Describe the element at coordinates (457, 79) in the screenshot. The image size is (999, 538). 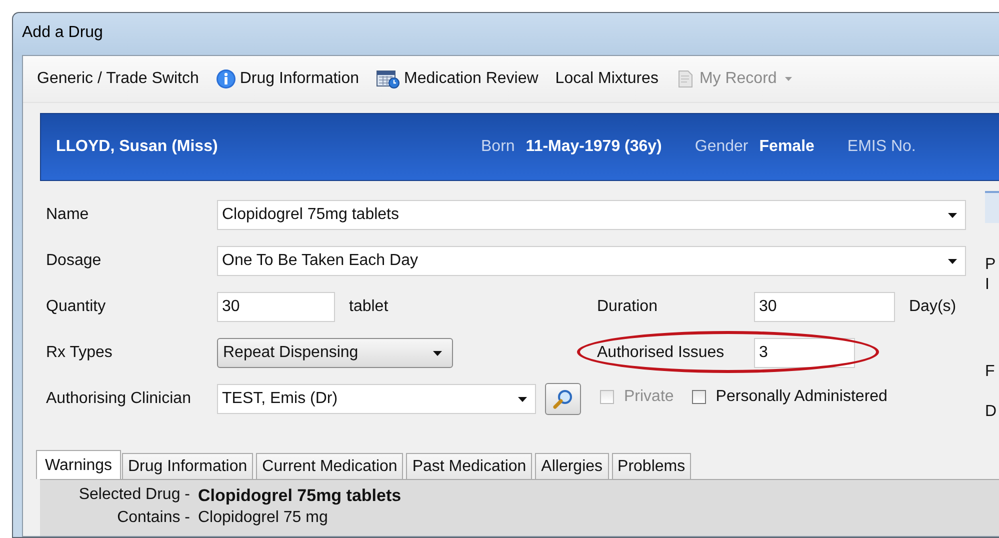
I see `toolbar-button: Medication Review` at that location.